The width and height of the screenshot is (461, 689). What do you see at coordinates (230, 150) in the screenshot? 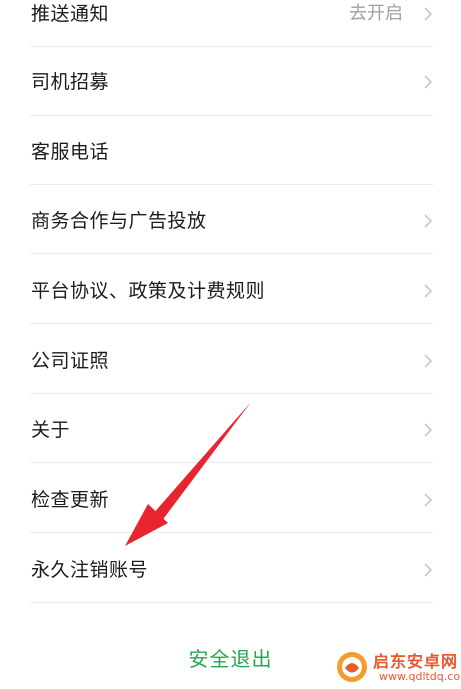
I see `settings-item-customer-service-phone: 客服电话` at bounding box center [230, 150].